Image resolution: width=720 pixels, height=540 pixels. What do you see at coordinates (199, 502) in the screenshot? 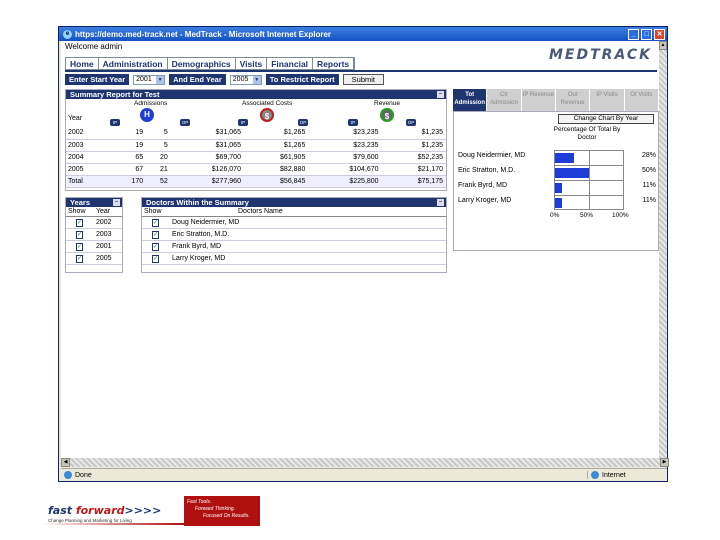
I see `slogan-line: Fast Tools.` at bounding box center [199, 502].